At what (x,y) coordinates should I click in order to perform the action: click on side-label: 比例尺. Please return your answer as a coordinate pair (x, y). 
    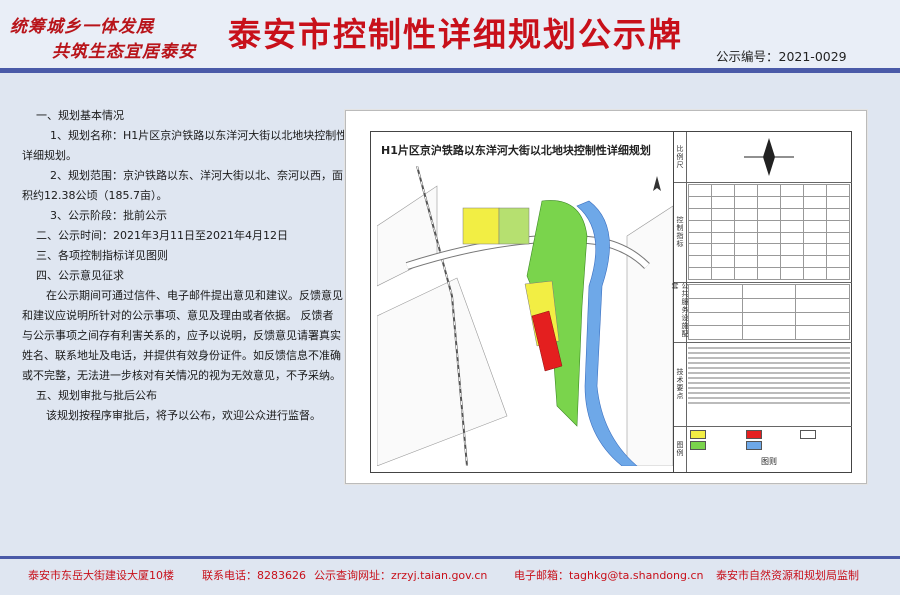
    Looking at the image, I should click on (680, 157).